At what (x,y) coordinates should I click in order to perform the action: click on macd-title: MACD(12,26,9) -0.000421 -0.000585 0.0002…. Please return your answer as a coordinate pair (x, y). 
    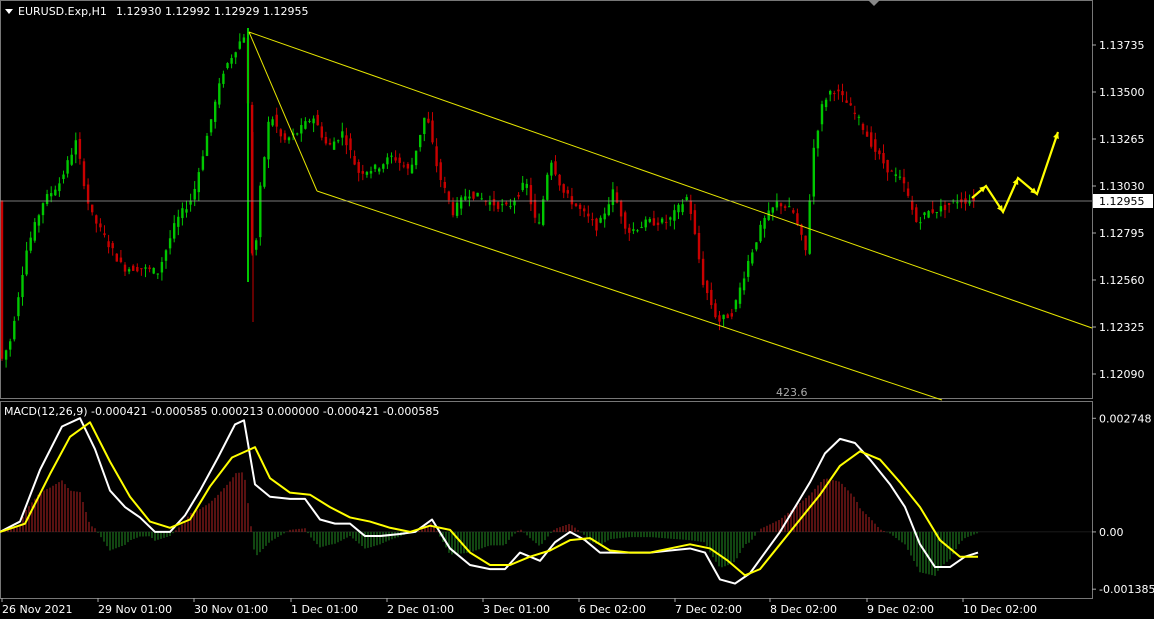
    Looking at the image, I should click on (221, 411).